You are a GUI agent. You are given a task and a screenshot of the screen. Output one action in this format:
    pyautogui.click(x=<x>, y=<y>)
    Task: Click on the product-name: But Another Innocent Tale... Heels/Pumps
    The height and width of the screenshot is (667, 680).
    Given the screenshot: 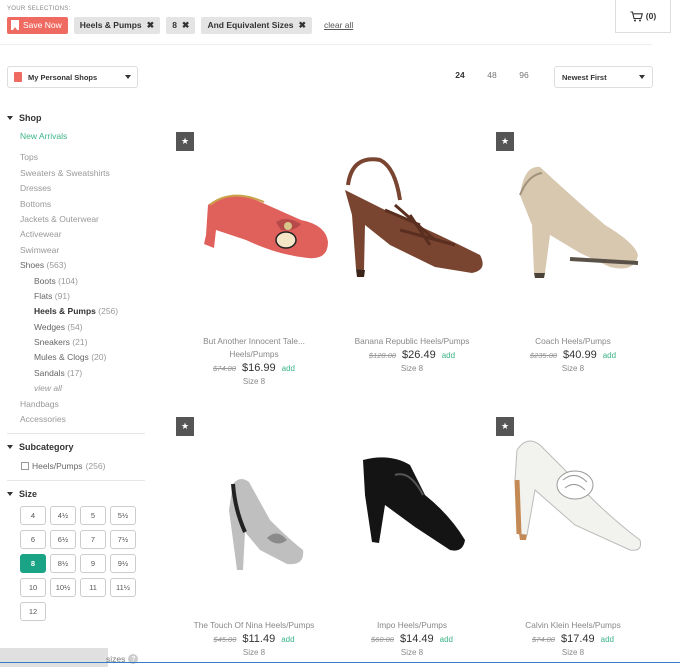 What is the action you would take?
    pyautogui.click(x=254, y=348)
    